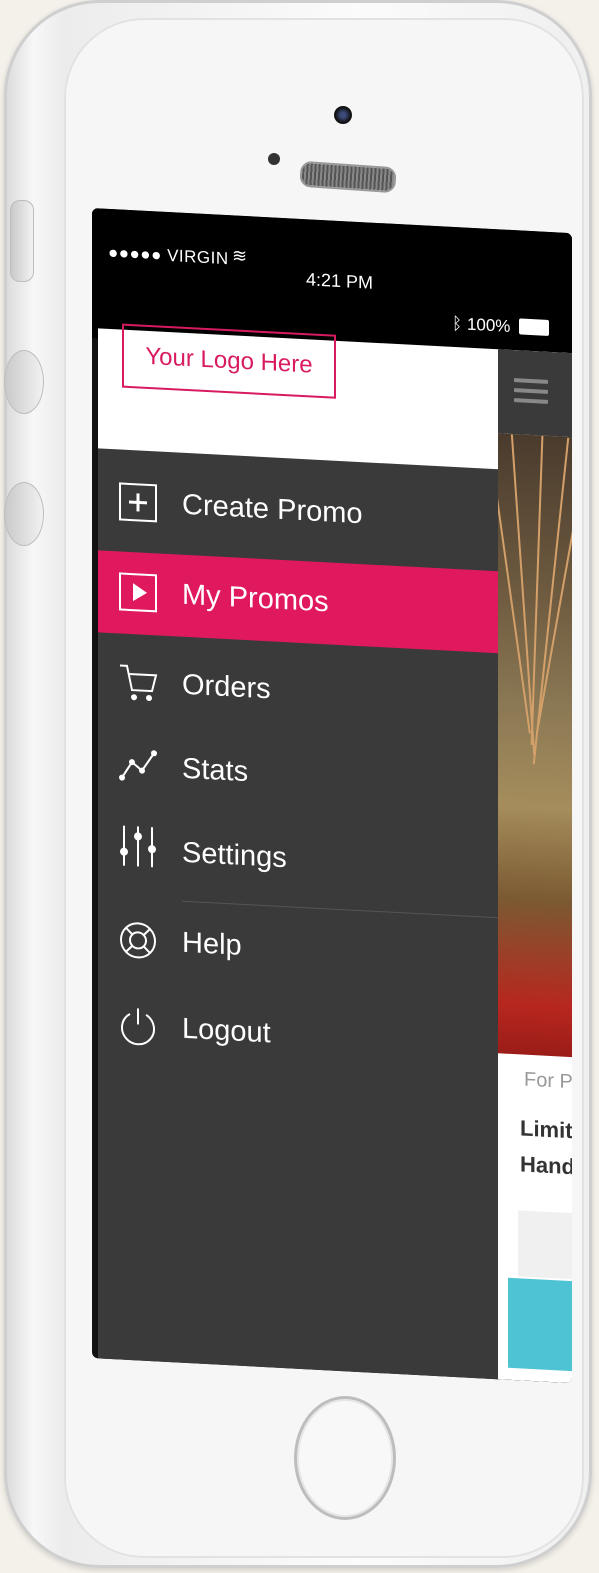 This screenshot has width=599, height=1573. I want to click on clock: 4:21 PM, so click(340, 281).